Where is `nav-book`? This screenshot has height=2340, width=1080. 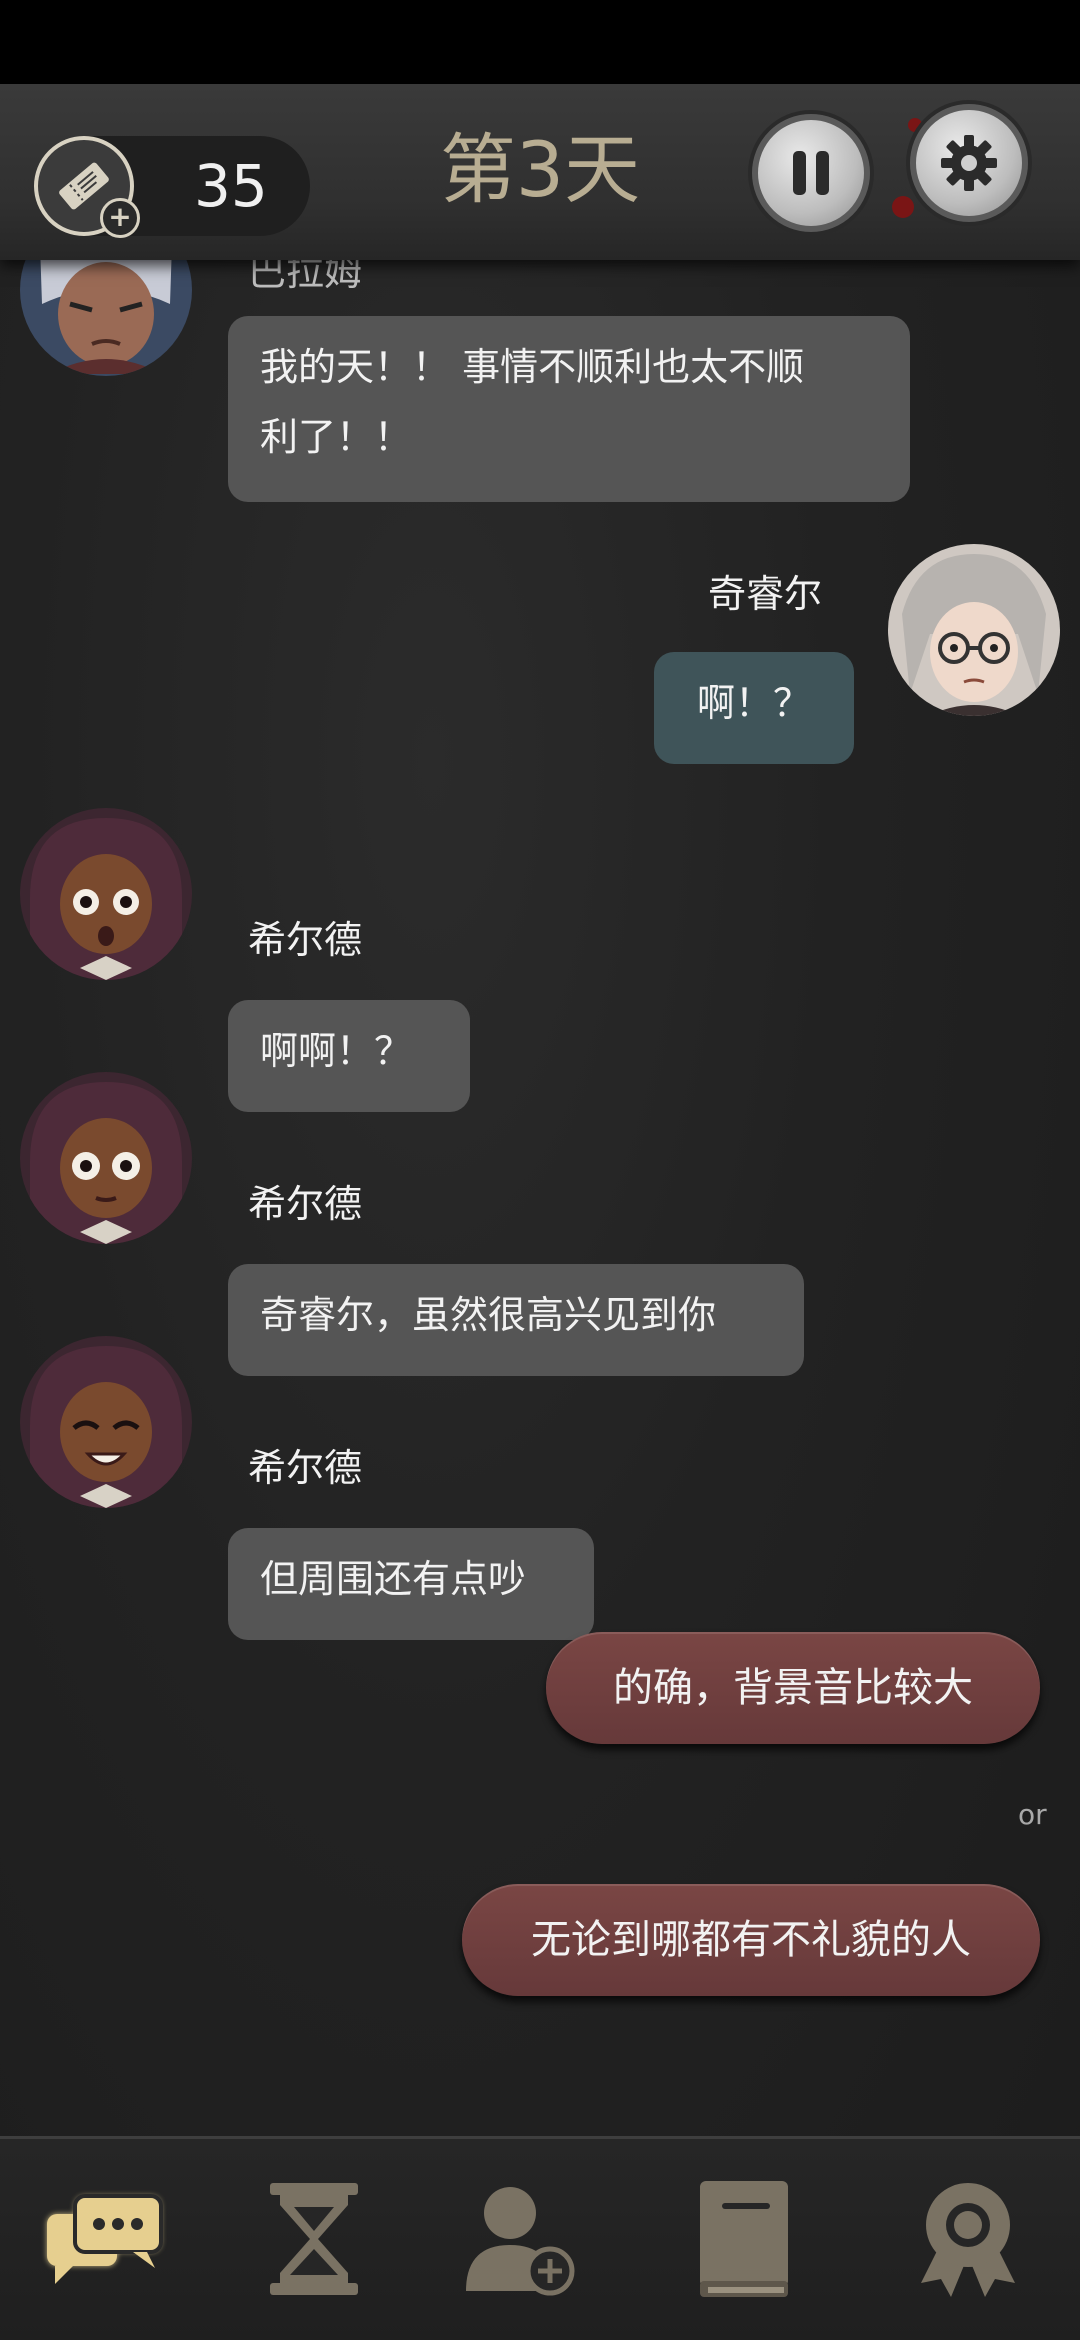
nav-book is located at coordinates (744, 2239).